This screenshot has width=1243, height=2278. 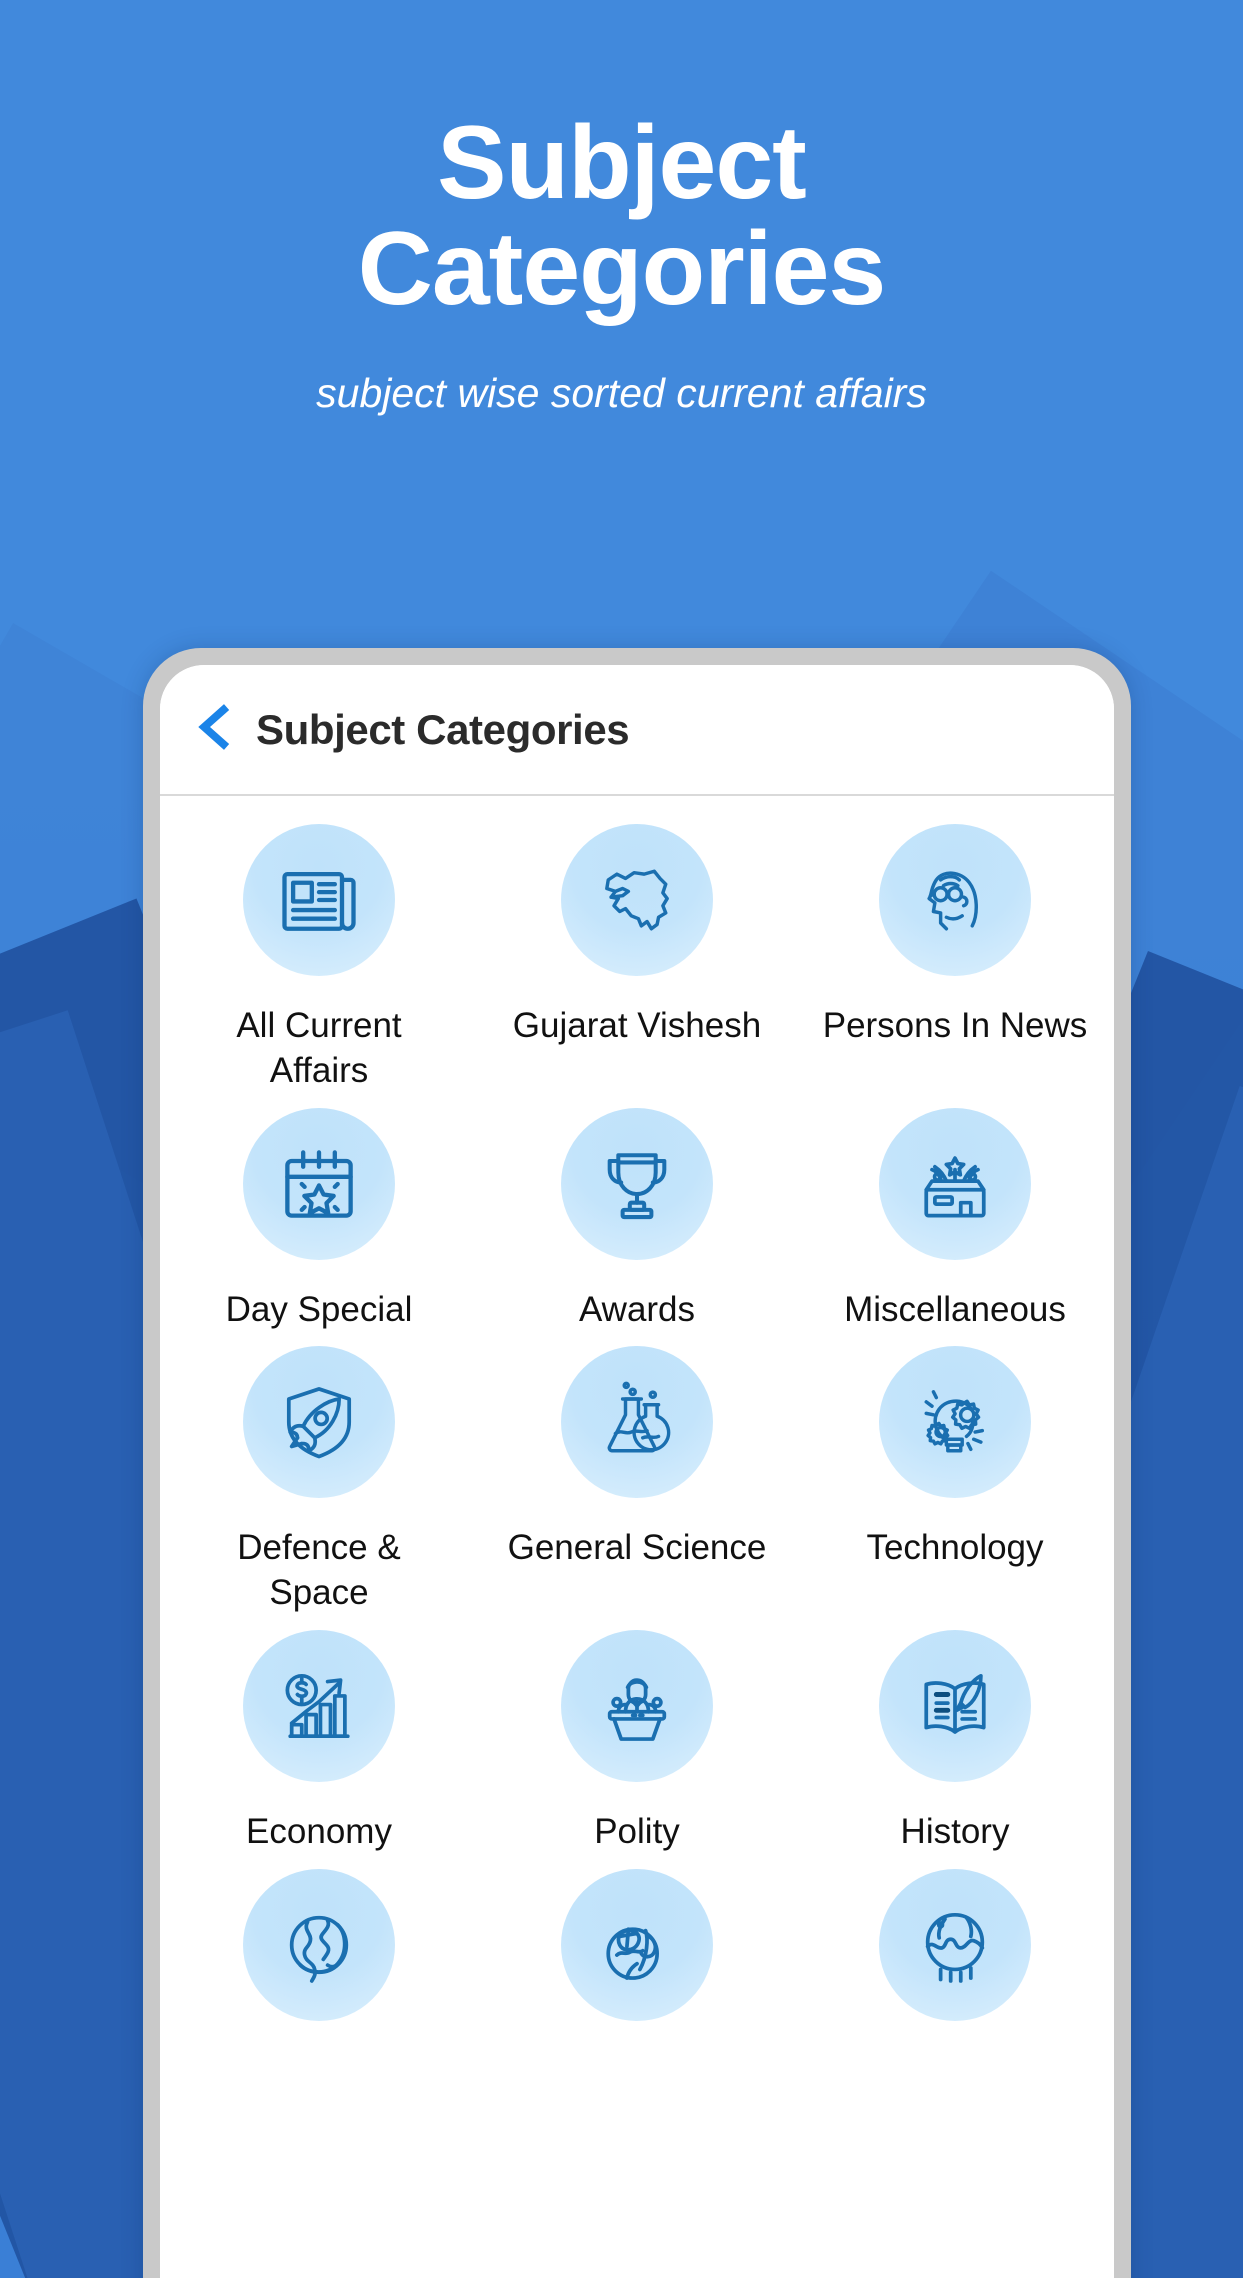 What do you see at coordinates (637, 1944) in the screenshot?
I see `globe-leaf-icon` at bounding box center [637, 1944].